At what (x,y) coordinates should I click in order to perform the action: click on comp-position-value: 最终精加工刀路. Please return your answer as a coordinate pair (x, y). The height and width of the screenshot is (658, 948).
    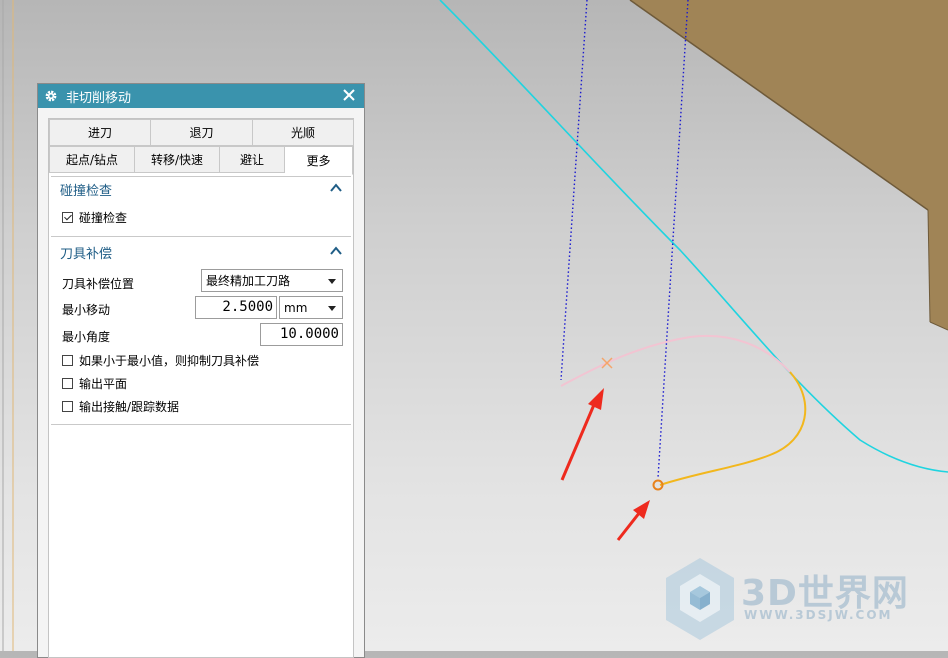
    Looking at the image, I should click on (248, 281).